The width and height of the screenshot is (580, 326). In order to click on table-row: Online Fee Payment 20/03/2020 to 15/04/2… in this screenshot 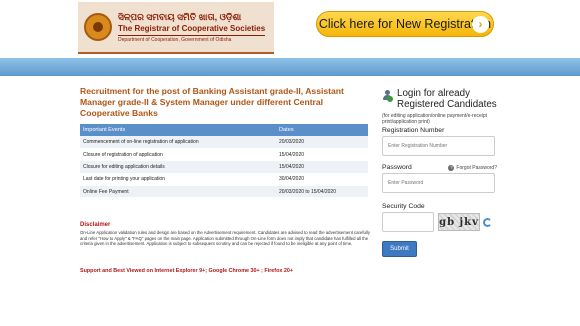, I will do `click(224, 192)`.